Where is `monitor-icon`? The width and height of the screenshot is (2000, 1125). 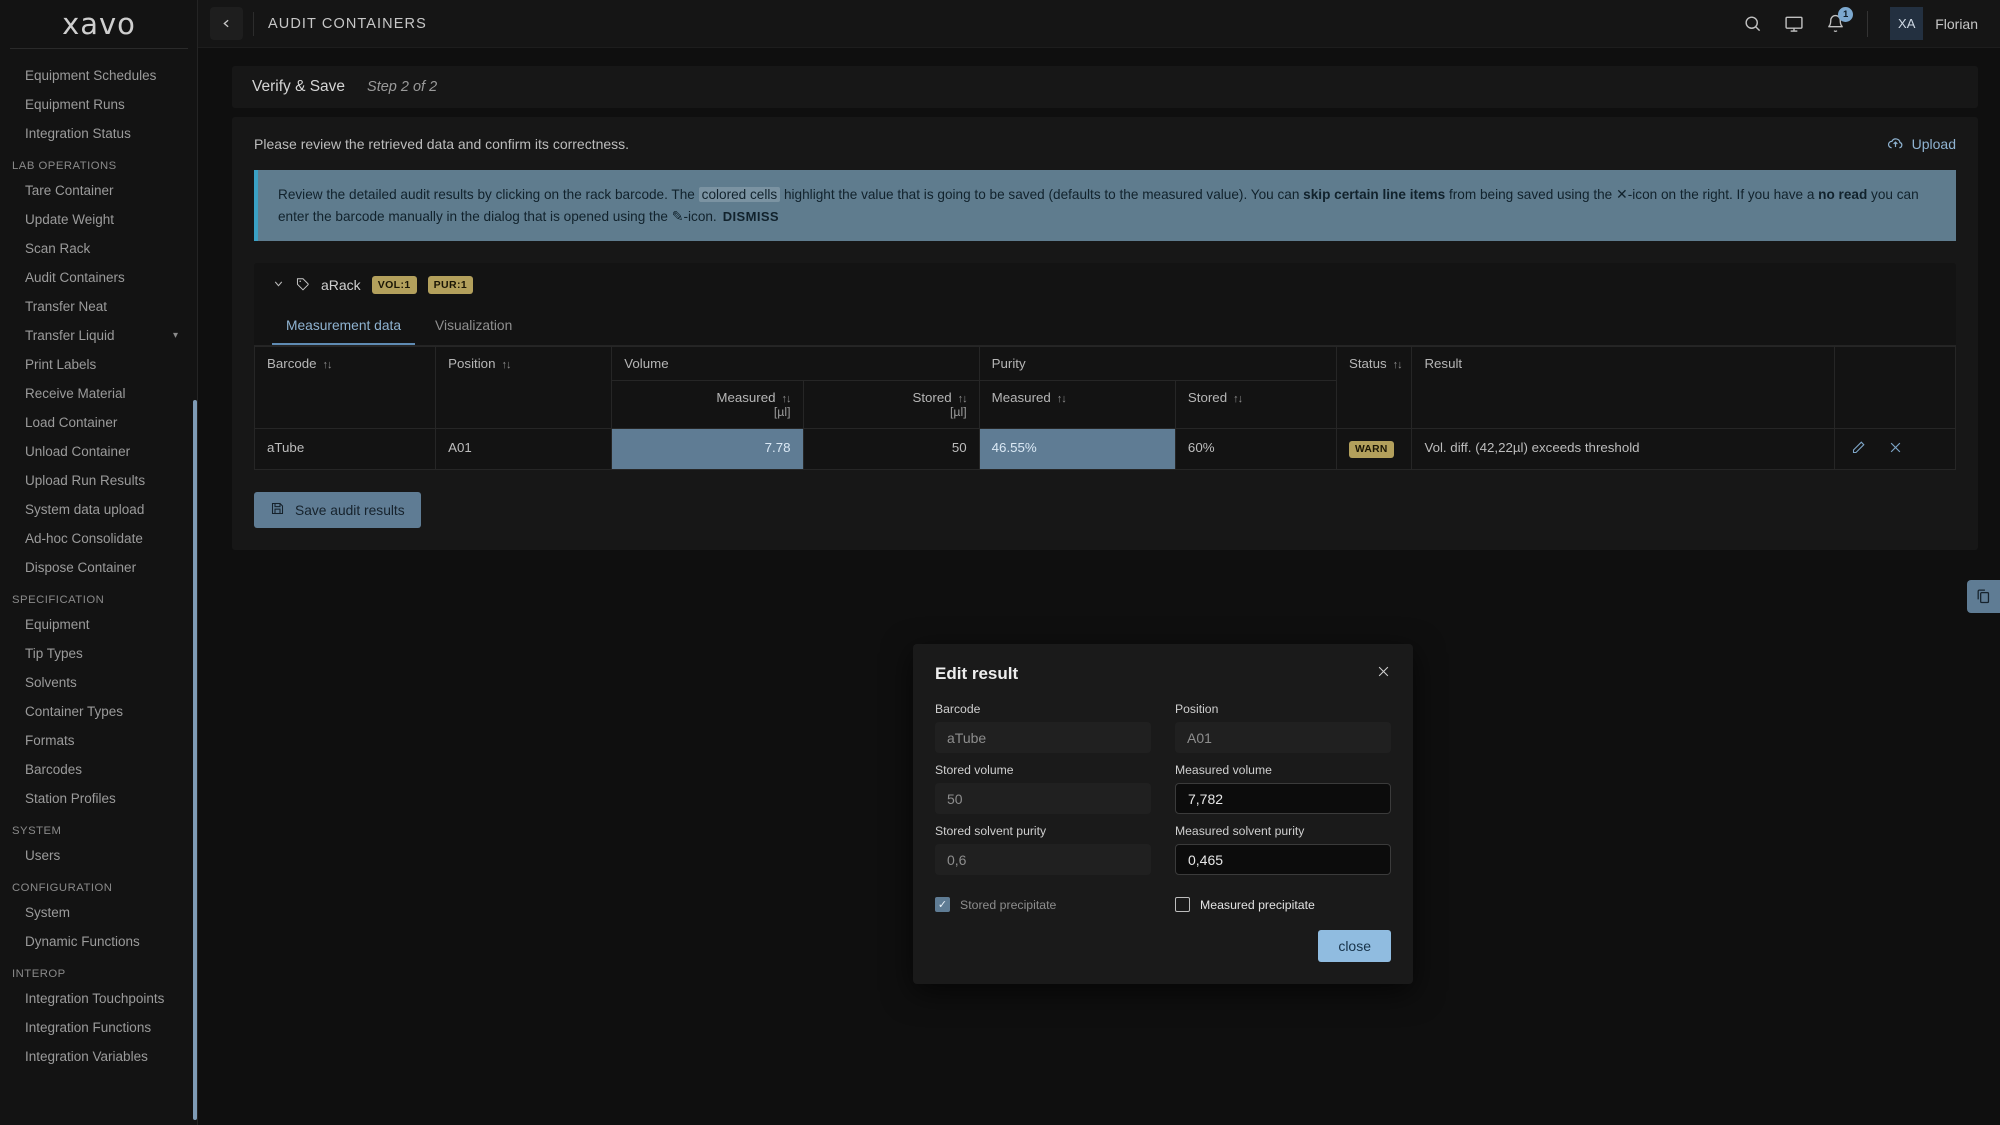 monitor-icon is located at coordinates (1794, 24).